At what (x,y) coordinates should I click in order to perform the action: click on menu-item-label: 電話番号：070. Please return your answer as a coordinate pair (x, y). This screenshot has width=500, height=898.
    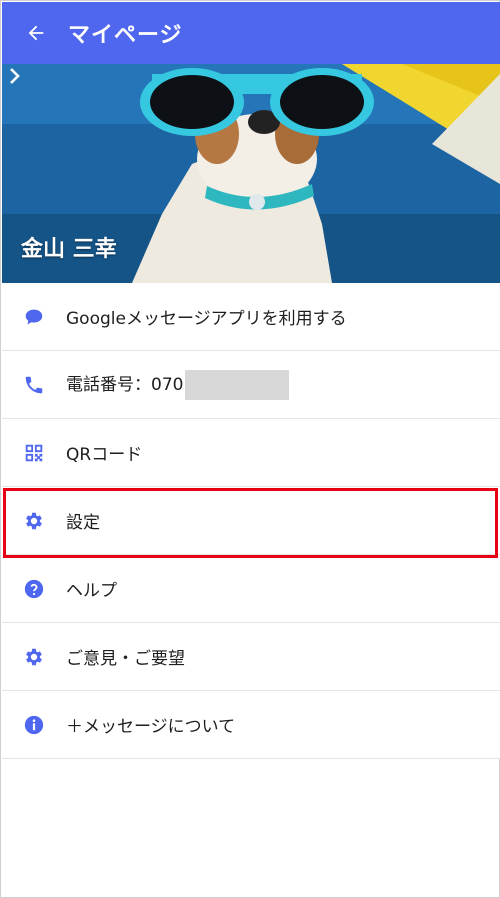
    Looking at the image, I should click on (178, 384).